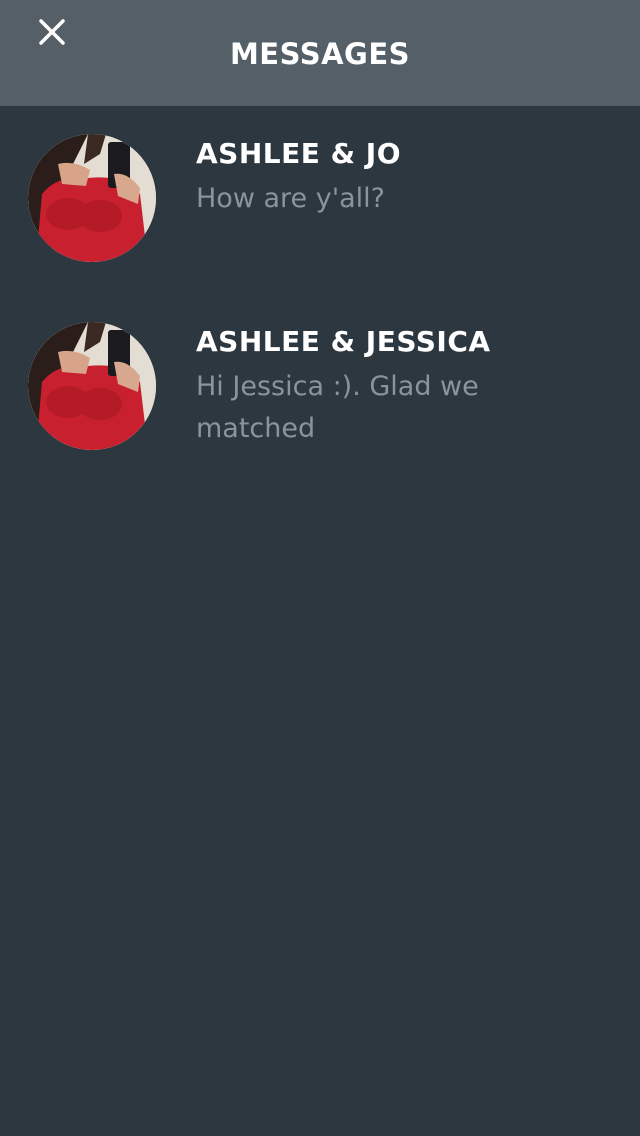 The width and height of the screenshot is (640, 1136). What do you see at coordinates (343, 341) in the screenshot?
I see `conversation-name: ASHLEE & JESSICA` at bounding box center [343, 341].